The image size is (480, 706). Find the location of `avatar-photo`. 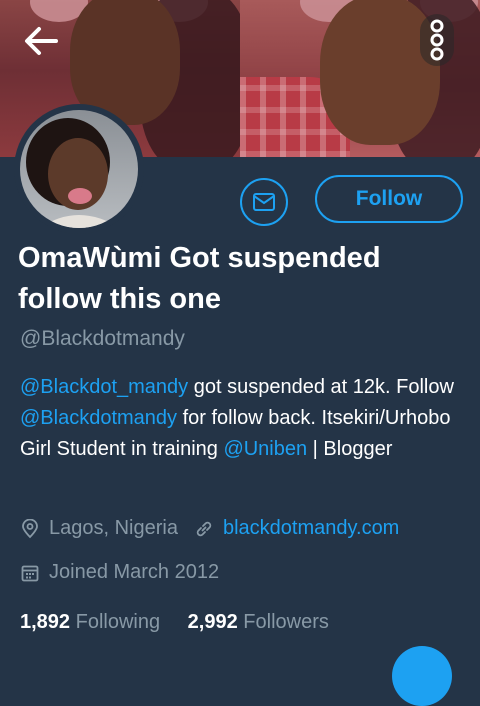

avatar-photo is located at coordinates (79, 169).